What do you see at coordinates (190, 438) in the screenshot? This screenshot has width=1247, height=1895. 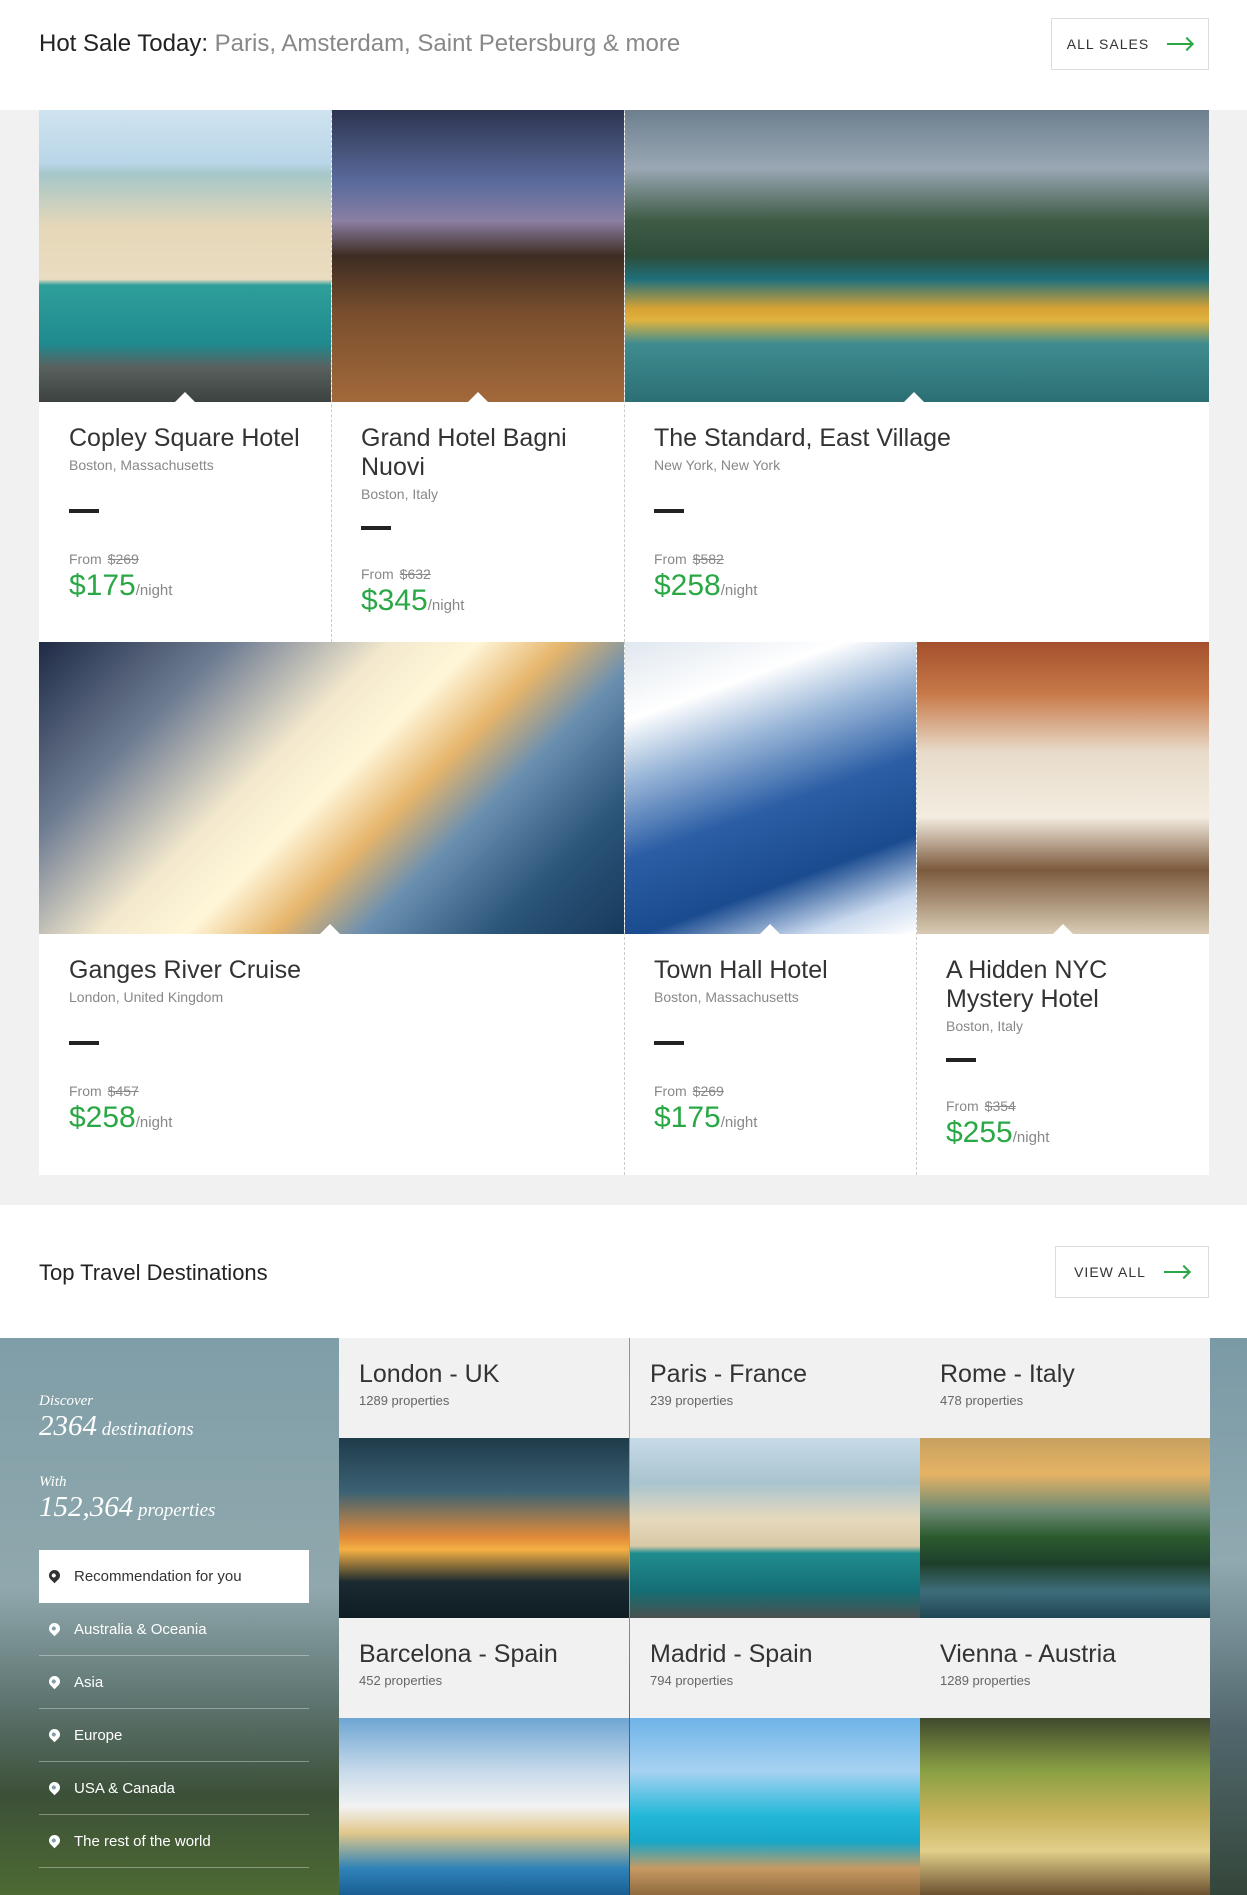 I see `hotel-name: Copley Square Hotel` at bounding box center [190, 438].